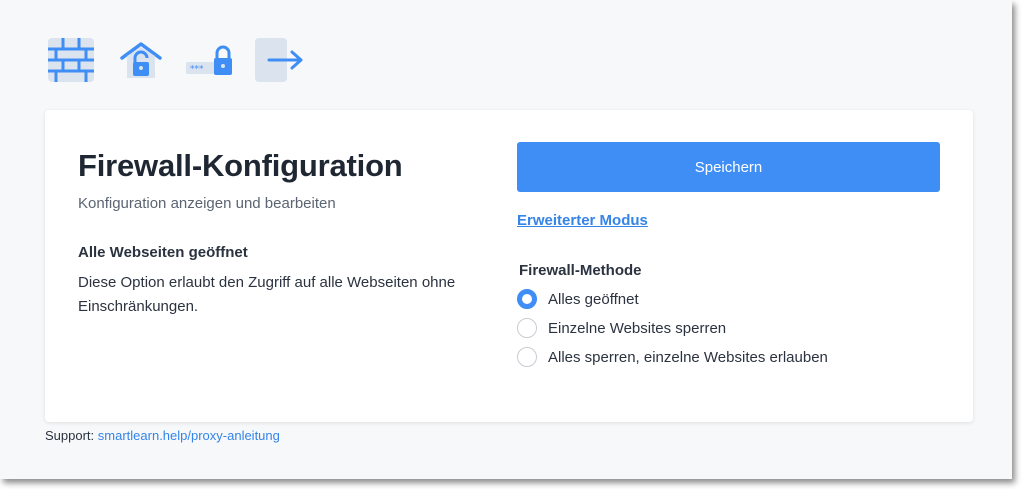  I want to click on page-subtitle: Konfiguration anzeigen und bearbeiten, so click(207, 203).